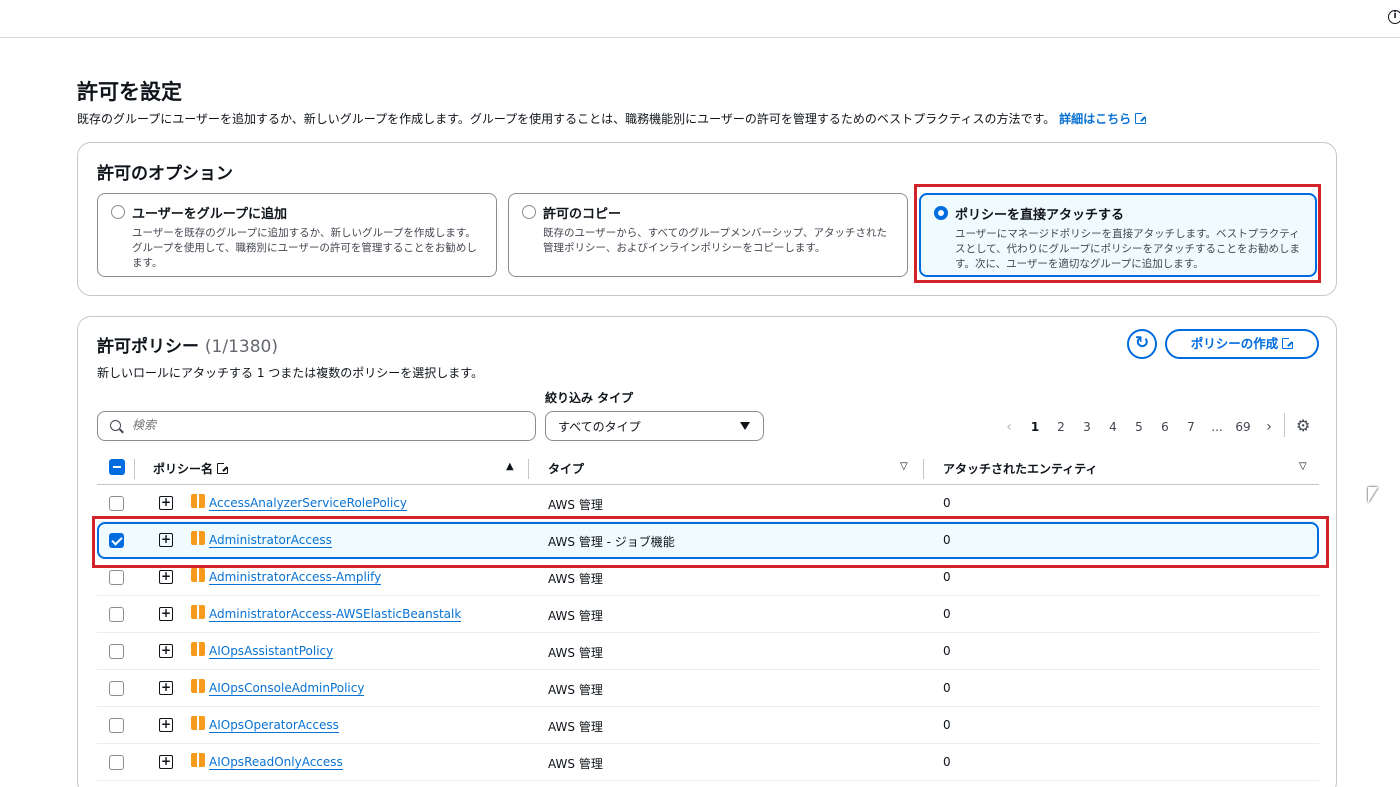  I want to click on filter-type-label: 絞り込み タイプ, so click(589, 398).